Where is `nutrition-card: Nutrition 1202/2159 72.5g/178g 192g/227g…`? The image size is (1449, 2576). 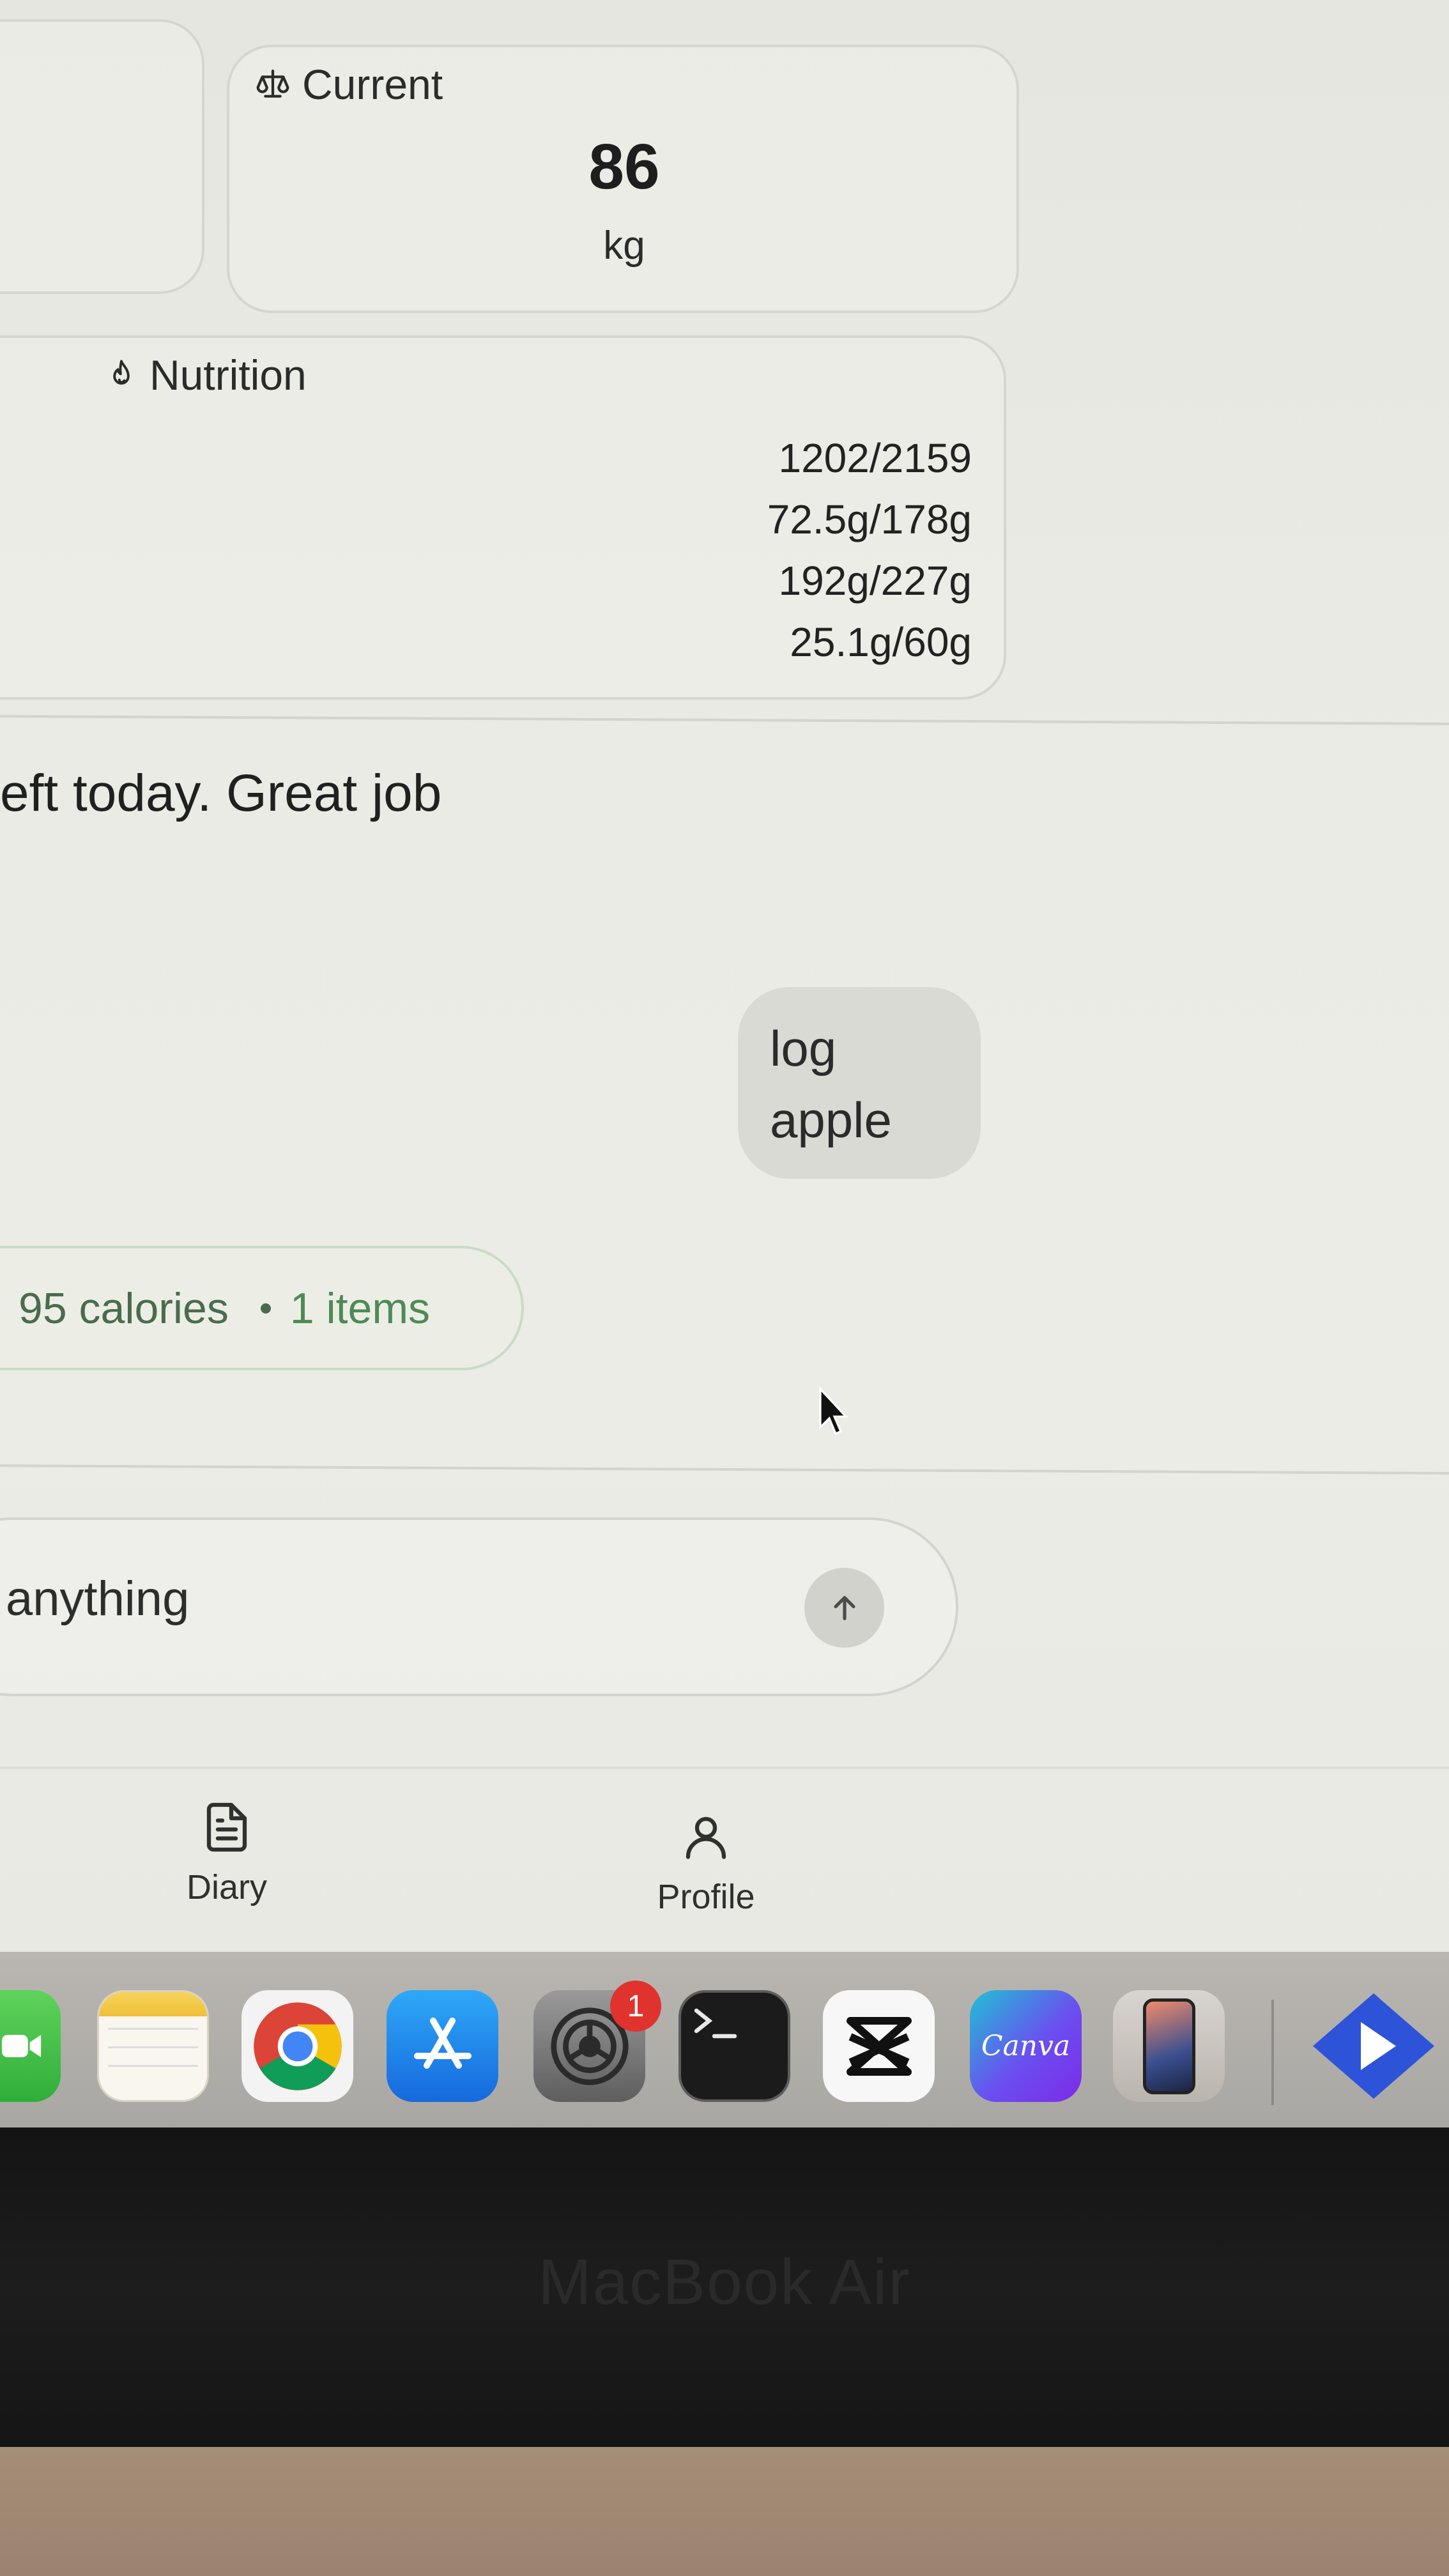
nutrition-card: Nutrition 1202/2159 72.5g/178g 192g/227g… is located at coordinates (503, 517).